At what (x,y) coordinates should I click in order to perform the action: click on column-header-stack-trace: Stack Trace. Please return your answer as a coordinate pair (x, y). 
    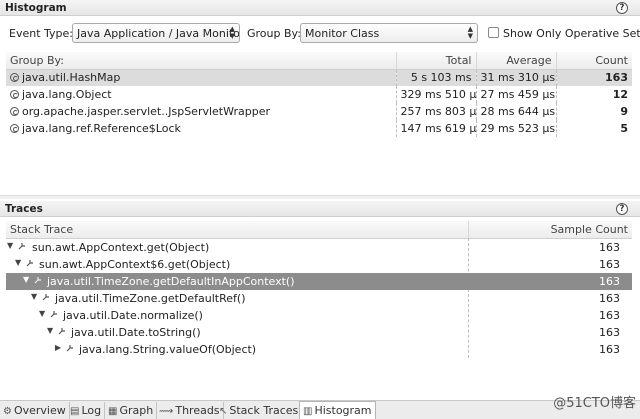
    Looking at the image, I should click on (237, 230).